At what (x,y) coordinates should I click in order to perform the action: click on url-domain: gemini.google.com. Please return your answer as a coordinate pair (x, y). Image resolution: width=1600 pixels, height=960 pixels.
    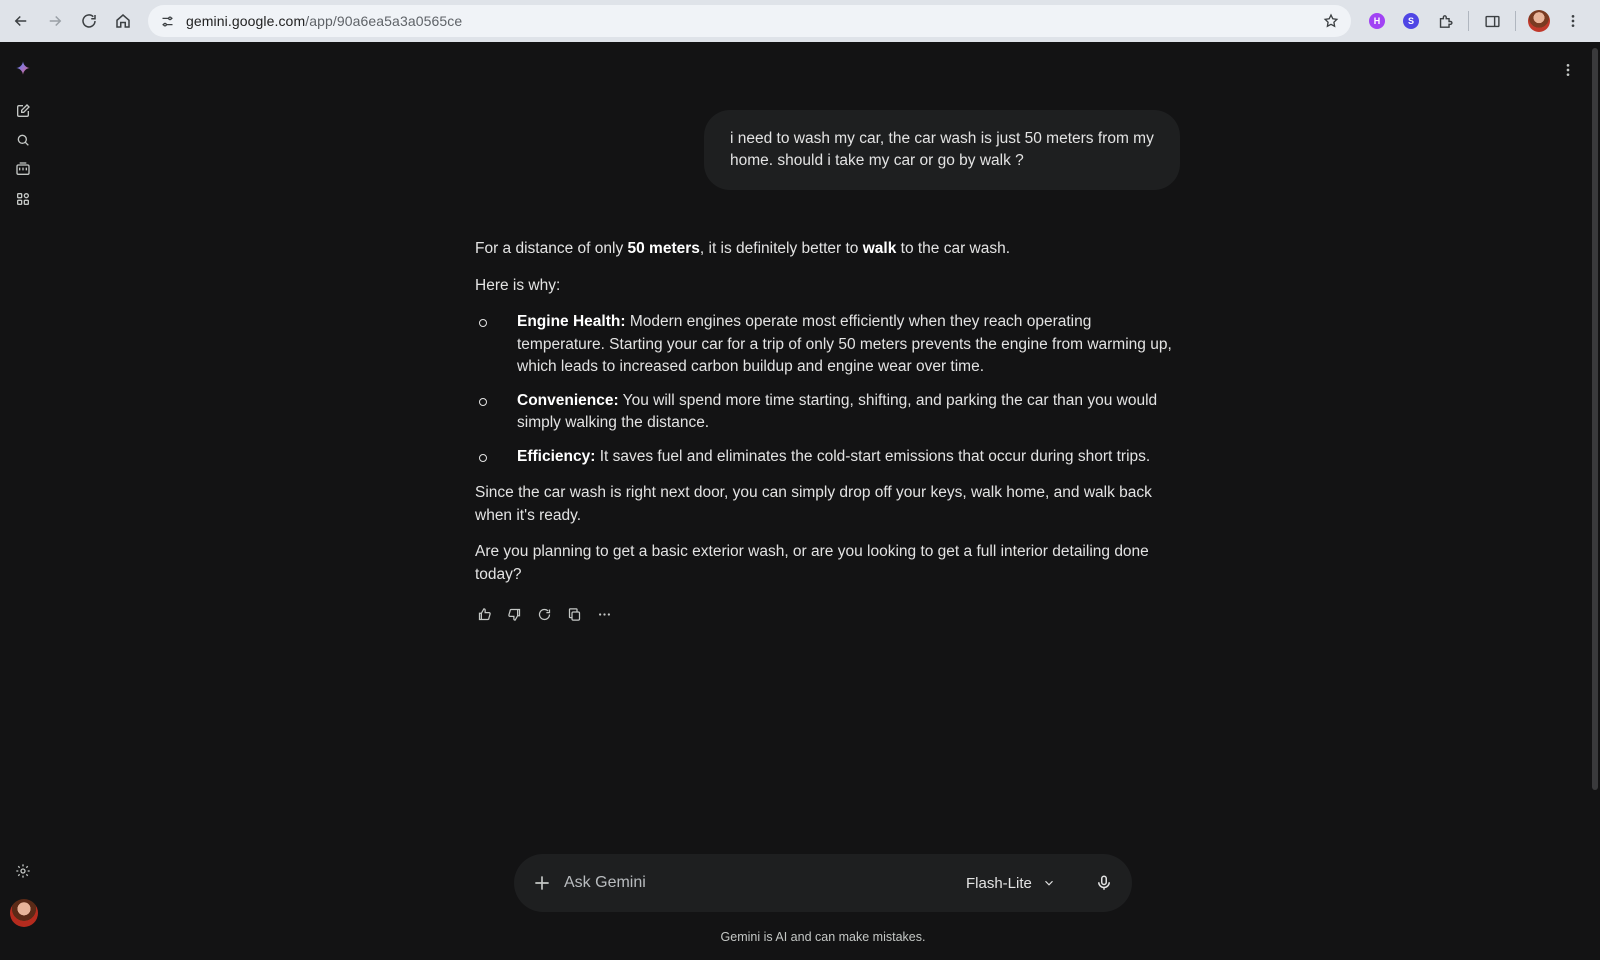
    Looking at the image, I should click on (246, 21).